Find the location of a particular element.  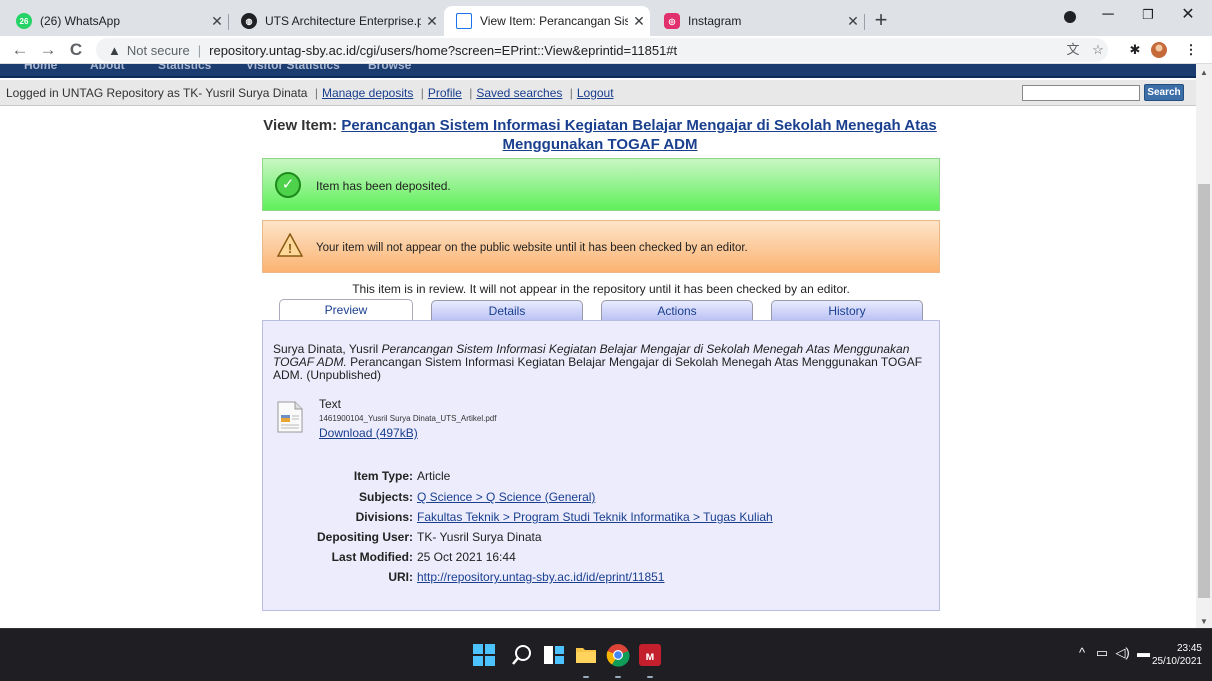

metadata-key: Subjects: is located at coordinates (385, 497).